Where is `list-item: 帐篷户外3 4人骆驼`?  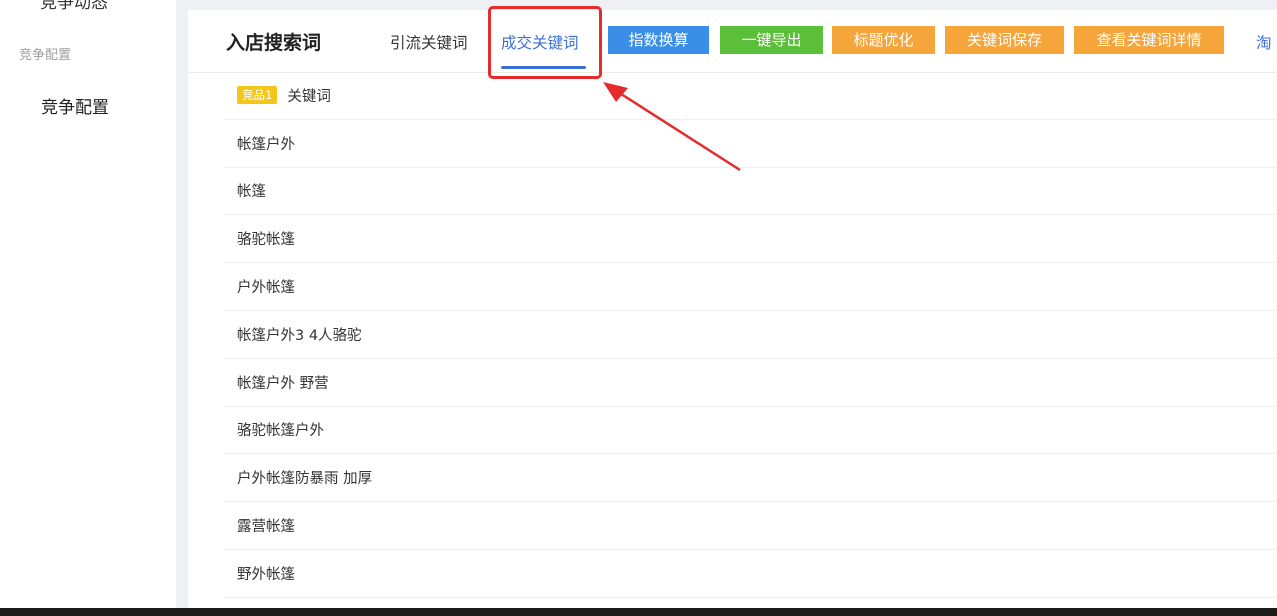
list-item: 帐篷户外3 4人骆驼 is located at coordinates (750, 335).